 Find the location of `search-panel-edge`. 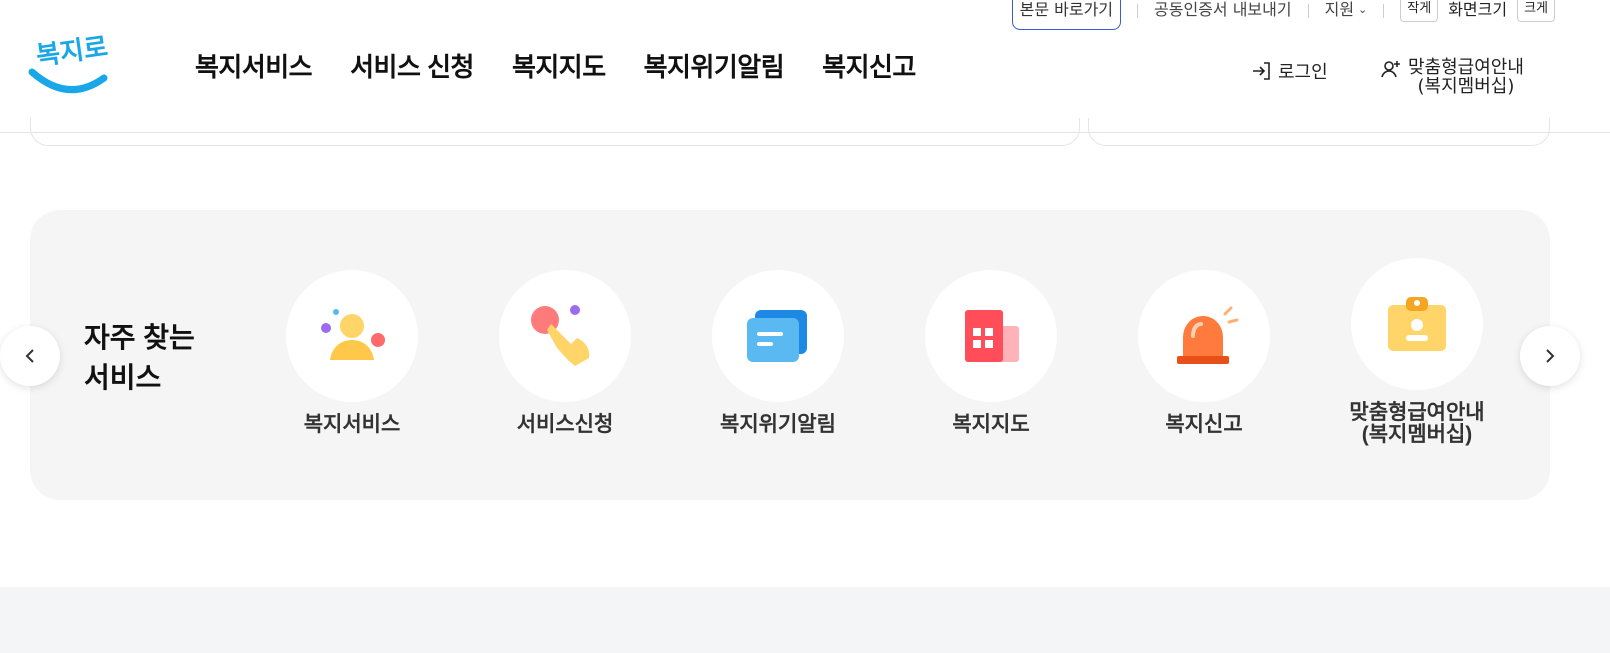

search-panel-edge is located at coordinates (555, 132).